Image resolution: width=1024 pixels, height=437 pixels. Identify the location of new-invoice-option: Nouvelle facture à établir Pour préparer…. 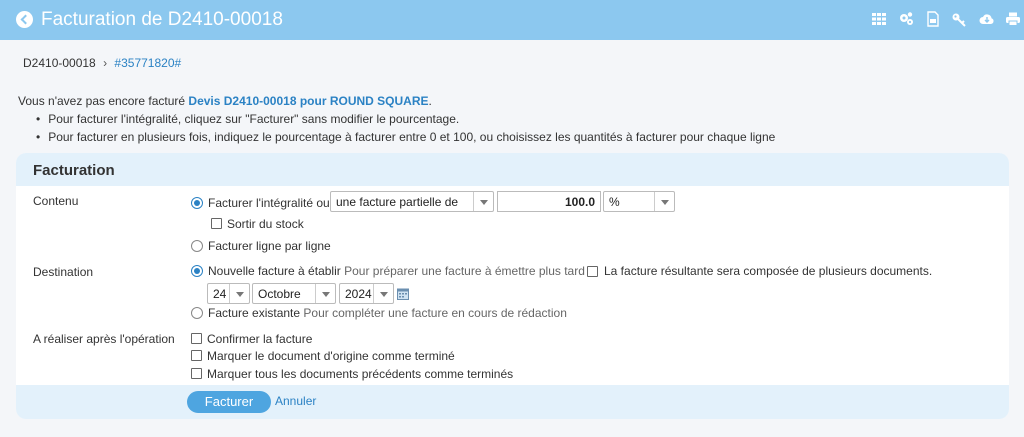
(396, 271).